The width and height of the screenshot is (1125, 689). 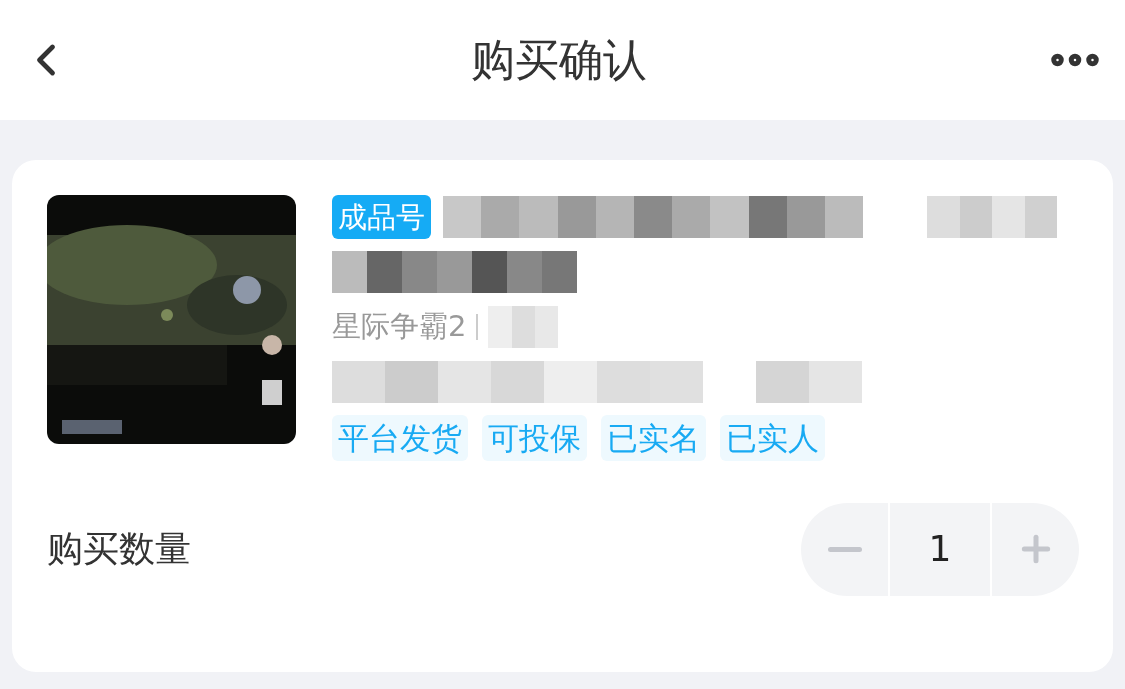 I want to click on feature-tag: 已实人, so click(x=772, y=437).